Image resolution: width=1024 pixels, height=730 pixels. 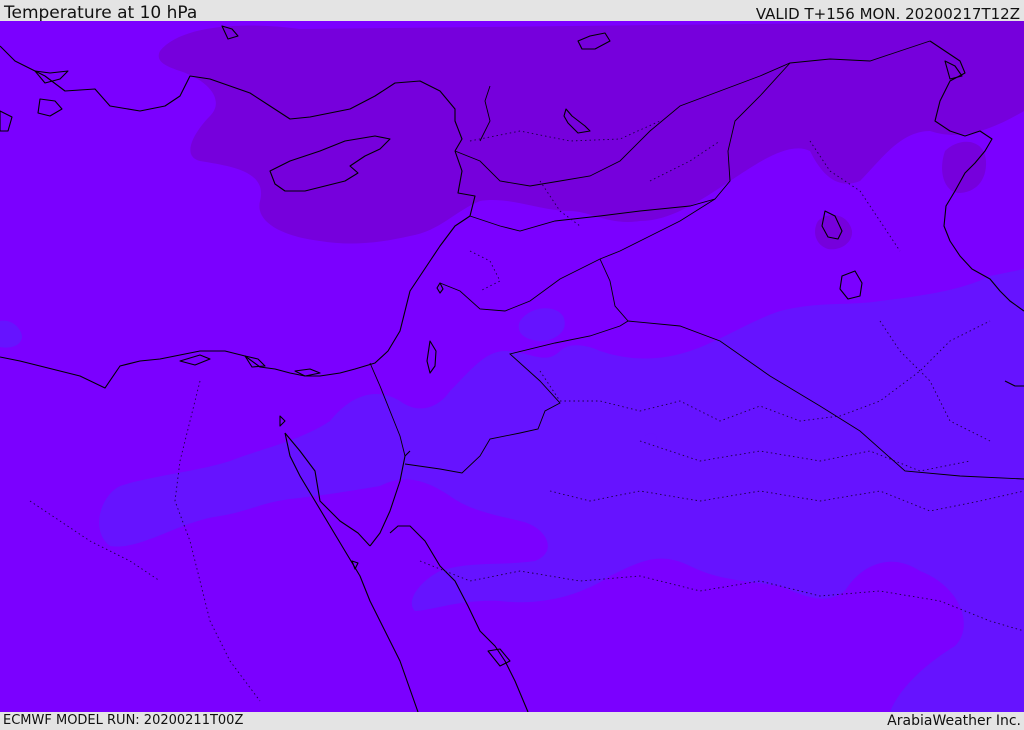 What do you see at coordinates (123, 720) in the screenshot?
I see `model-run-label: ECMWF MODEL RUN: 20200211T00Z` at bounding box center [123, 720].